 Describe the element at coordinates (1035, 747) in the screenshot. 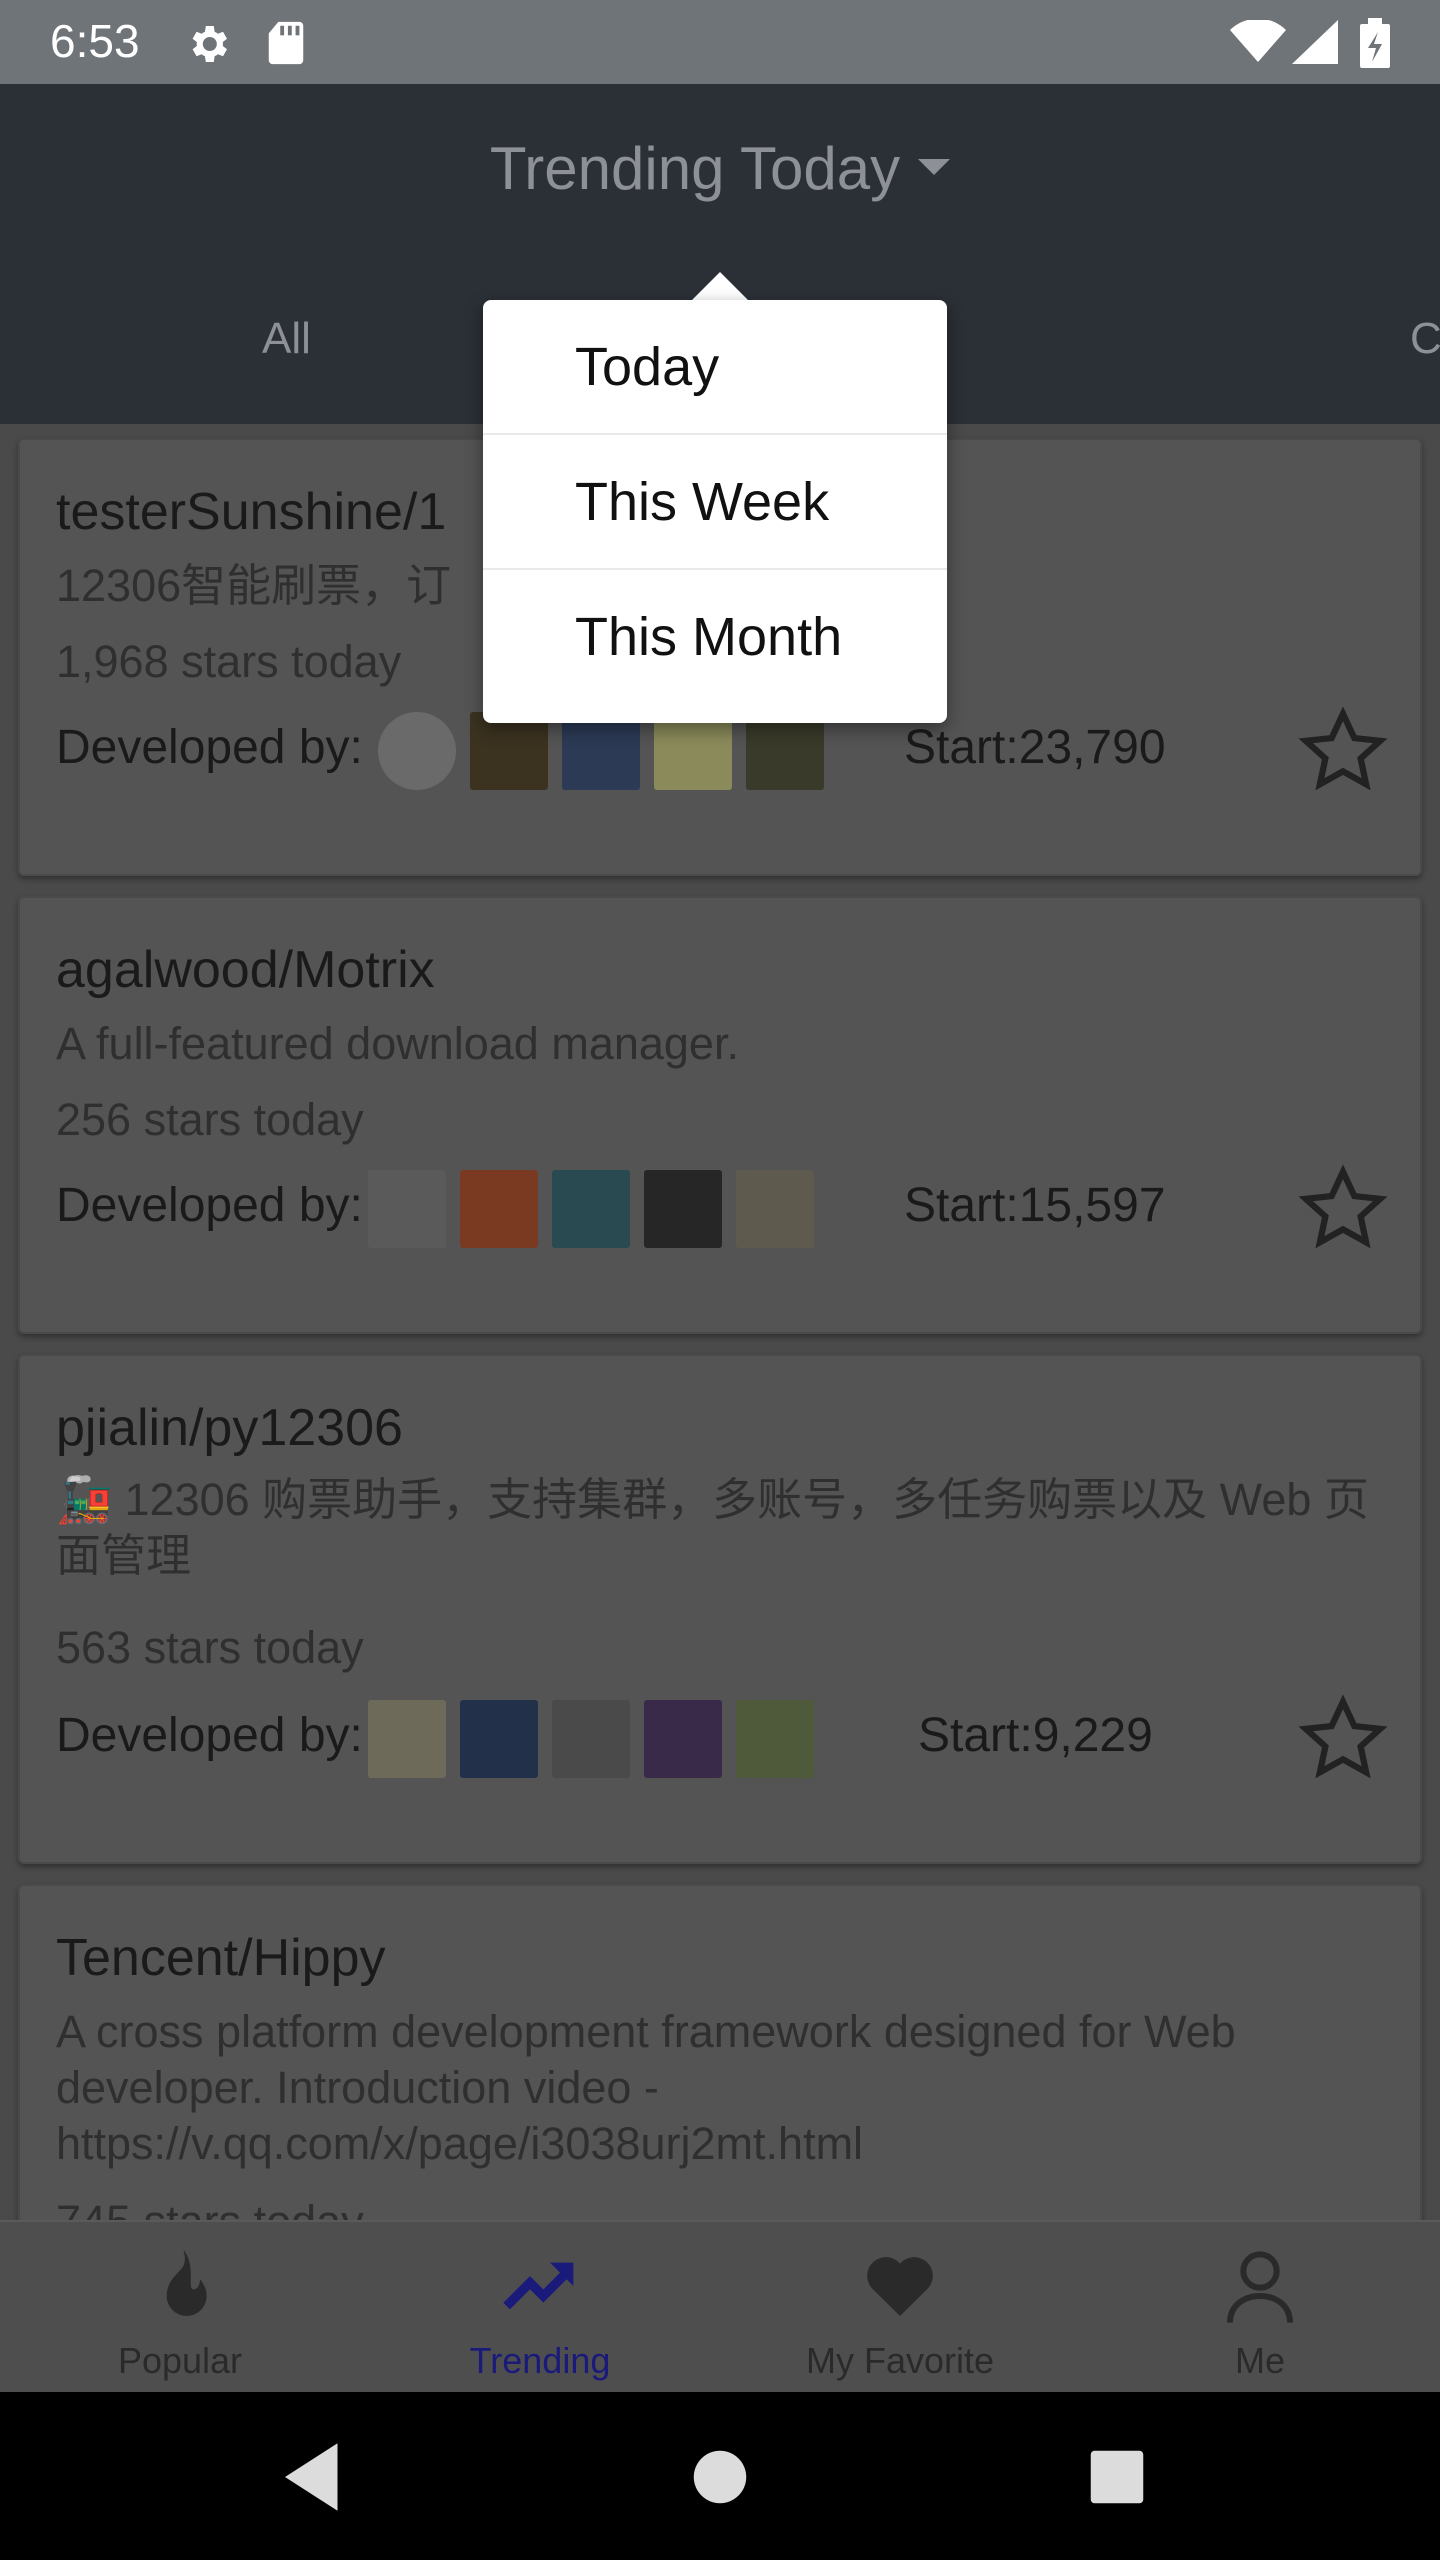

I see `star-count: Start:23,790` at that location.